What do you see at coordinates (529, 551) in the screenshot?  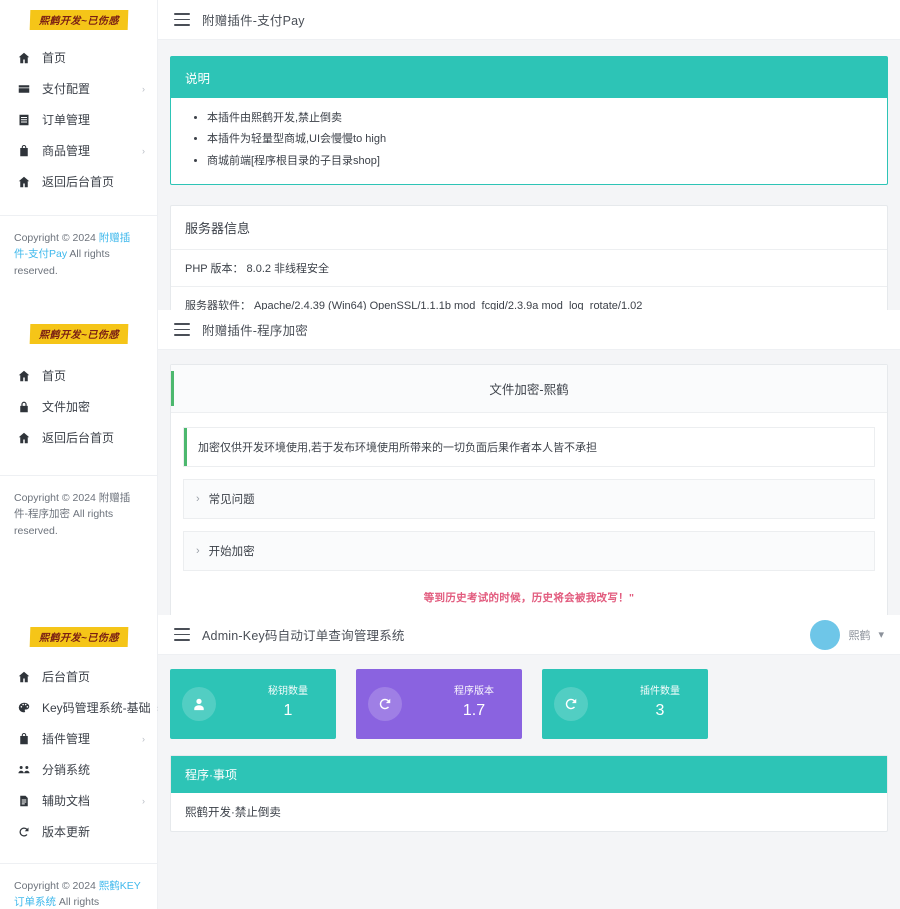 I see `accordion-start-encrypt: › 开始加密` at bounding box center [529, 551].